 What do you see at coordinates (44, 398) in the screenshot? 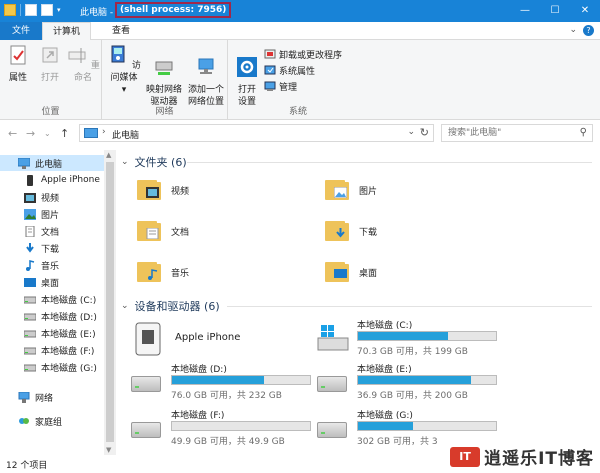
I see `sidebar-item-label: 网络` at bounding box center [44, 398].